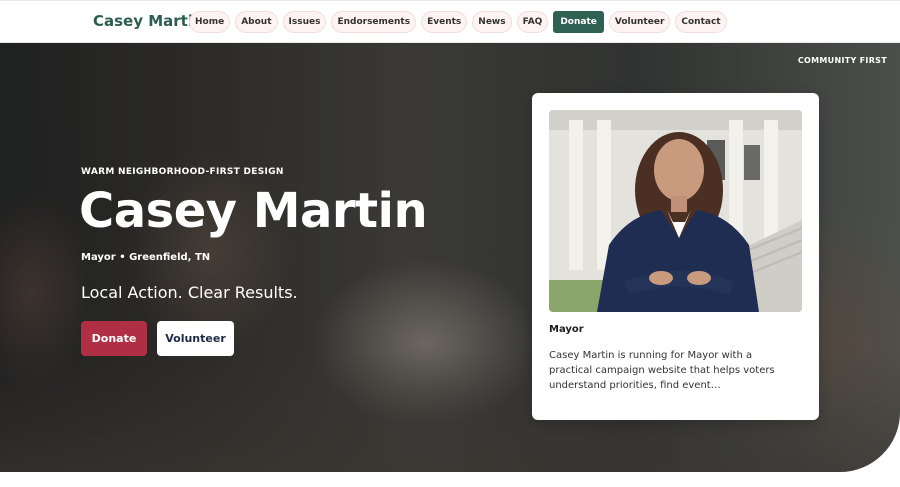 The image size is (900, 487). What do you see at coordinates (148, 21) in the screenshot?
I see `site-brand: Casey Martin` at bounding box center [148, 21].